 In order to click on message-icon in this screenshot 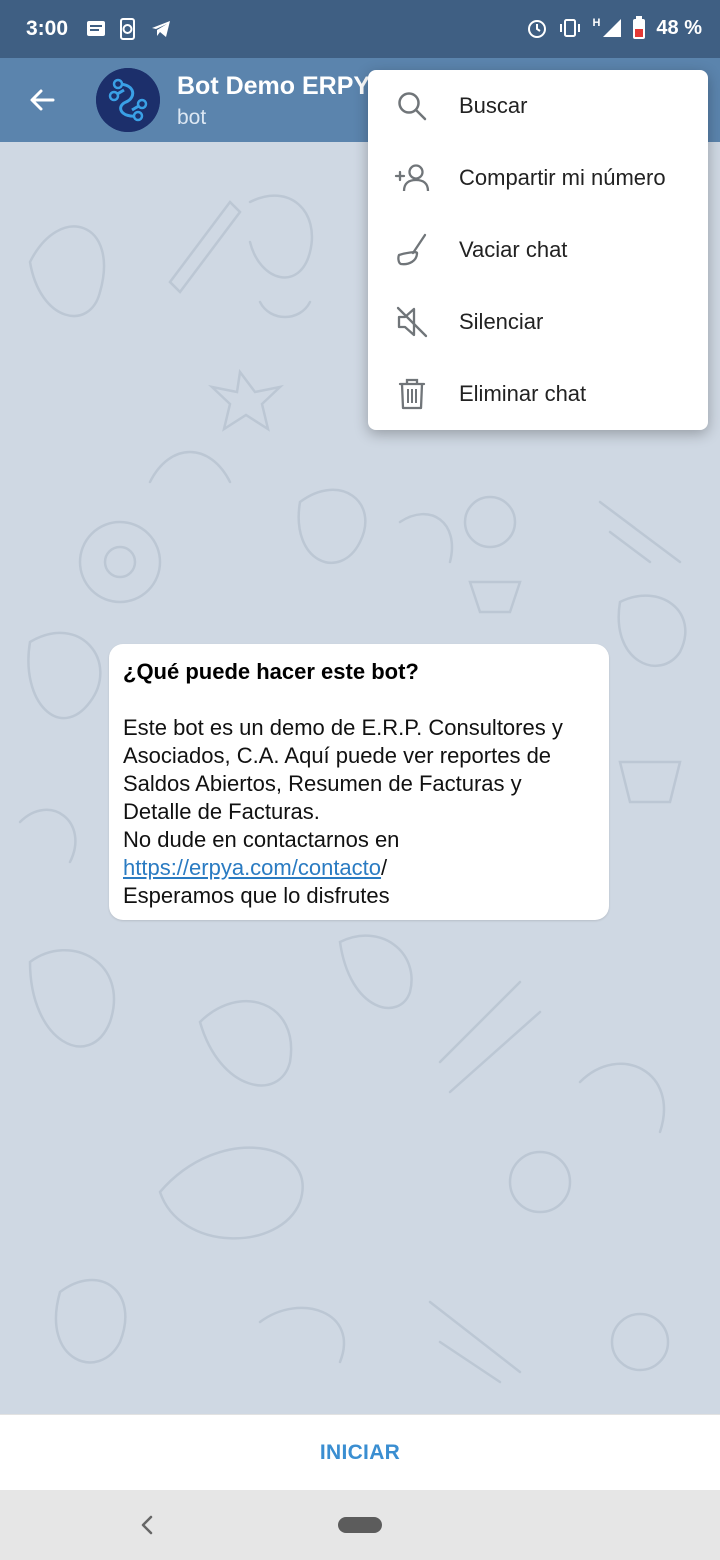, I will do `click(96, 28)`.